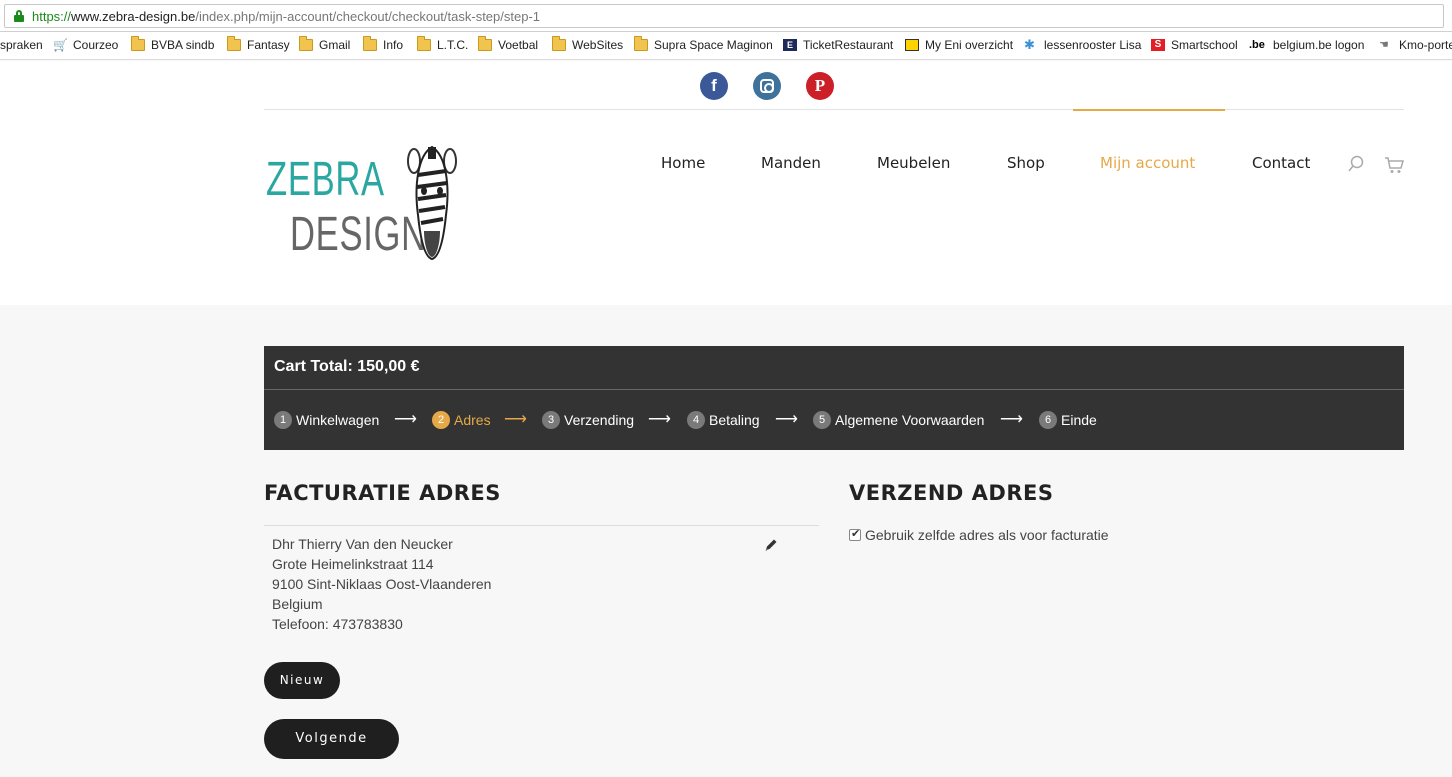 The width and height of the screenshot is (1452, 777). What do you see at coordinates (1068, 420) in the screenshot?
I see `step-einde: 6 Einde` at bounding box center [1068, 420].